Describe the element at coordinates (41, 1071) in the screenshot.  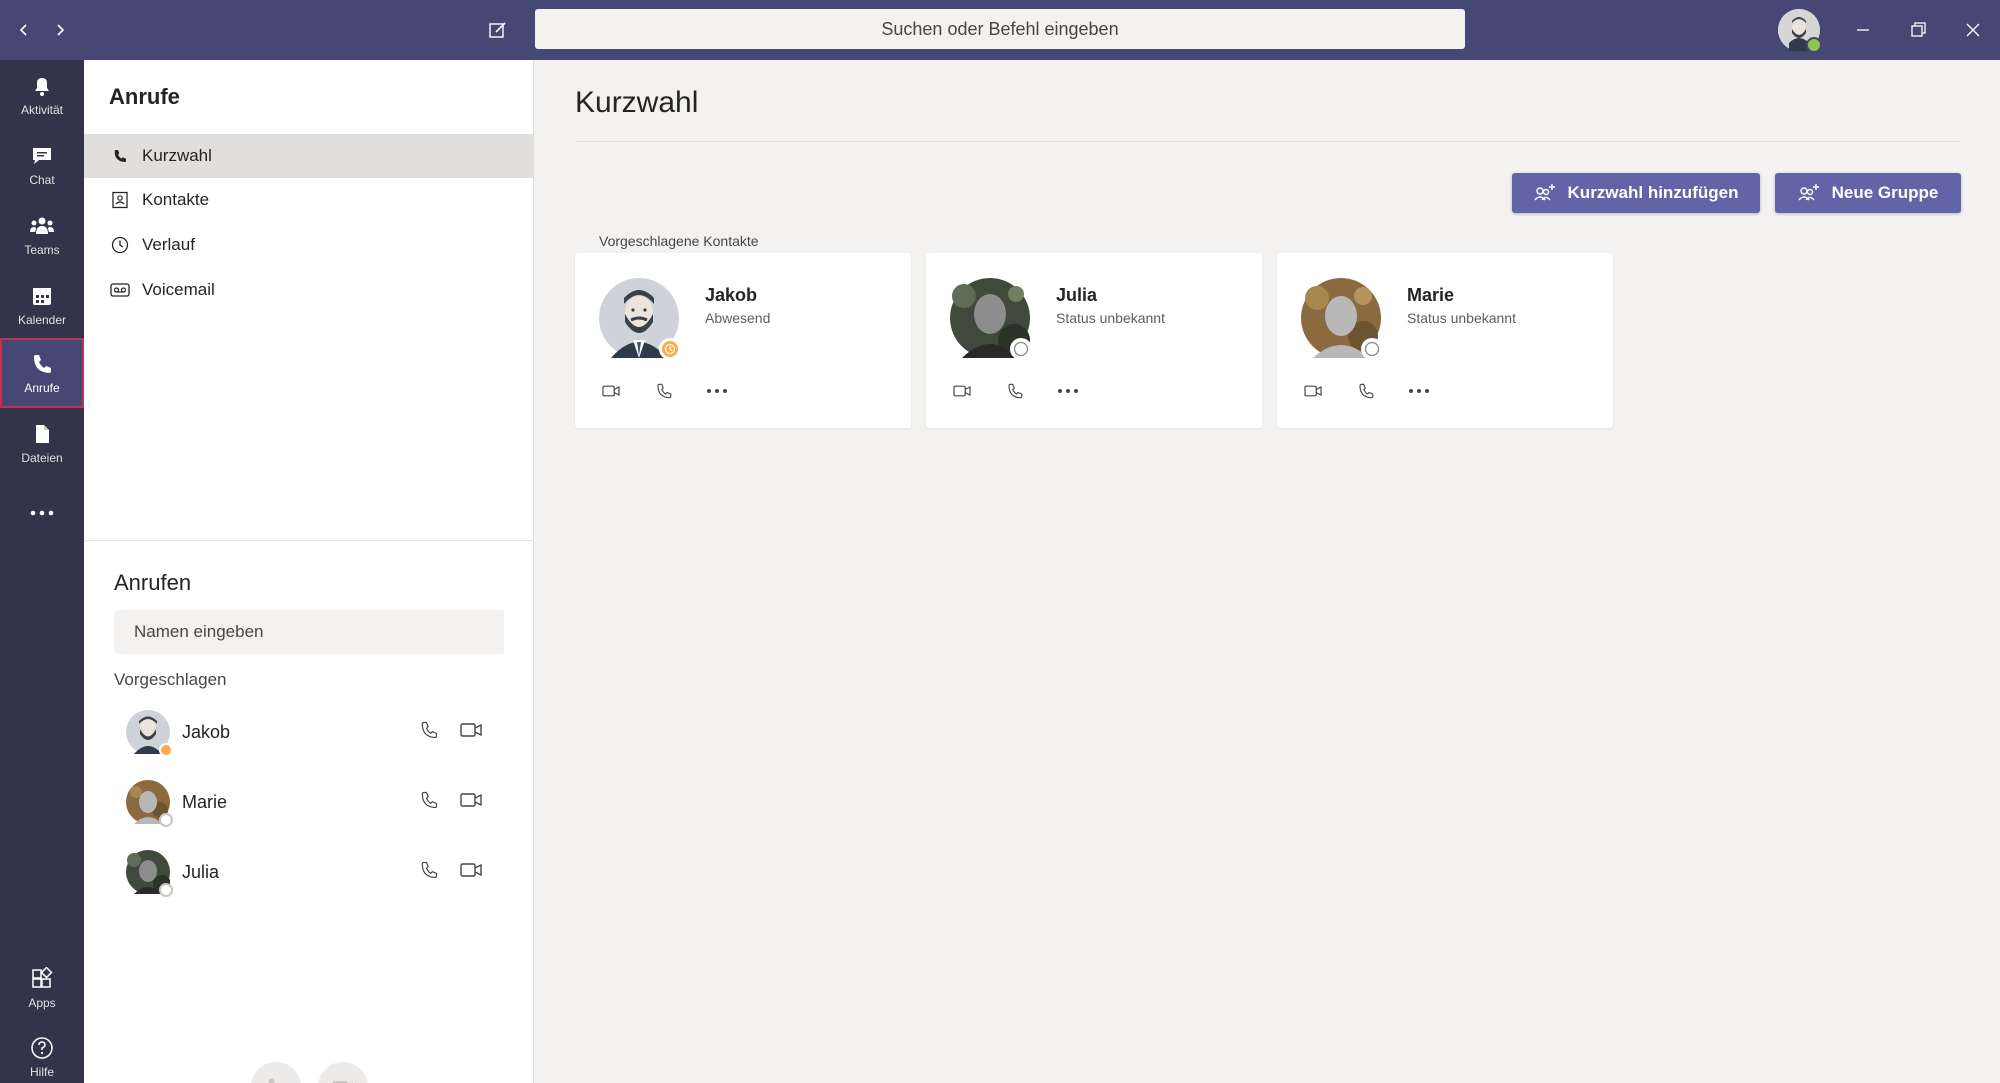
I see `rail-label: Hilfe` at that location.